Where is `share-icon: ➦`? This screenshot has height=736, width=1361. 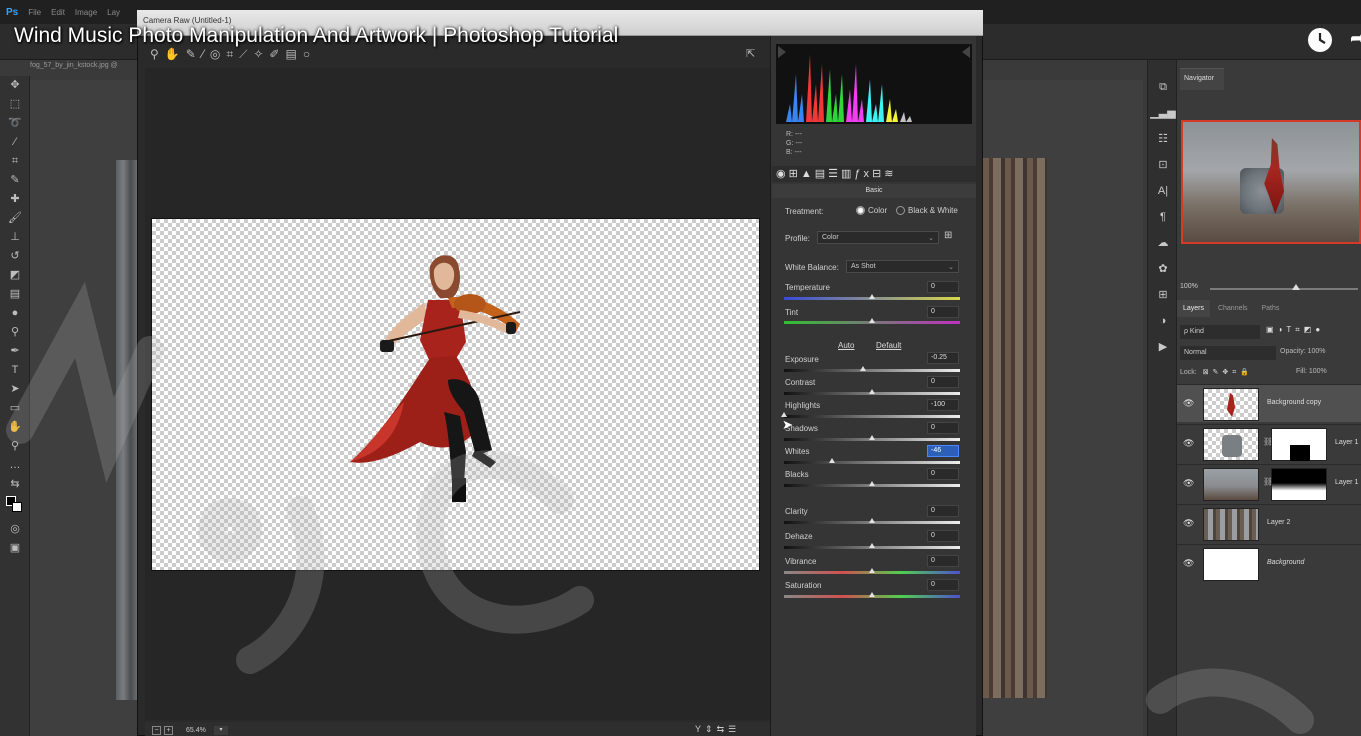
share-icon: ➦ is located at coordinates (1355, 38).